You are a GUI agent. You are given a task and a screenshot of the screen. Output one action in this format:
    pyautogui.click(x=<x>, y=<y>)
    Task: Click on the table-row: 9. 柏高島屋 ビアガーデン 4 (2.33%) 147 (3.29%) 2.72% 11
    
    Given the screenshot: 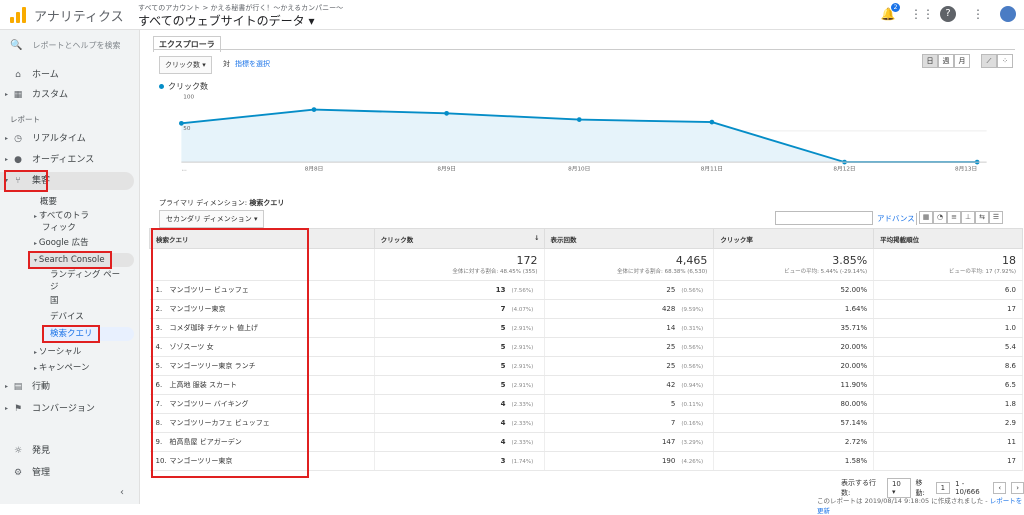 What is the action you would take?
    pyautogui.click(x=586, y=442)
    